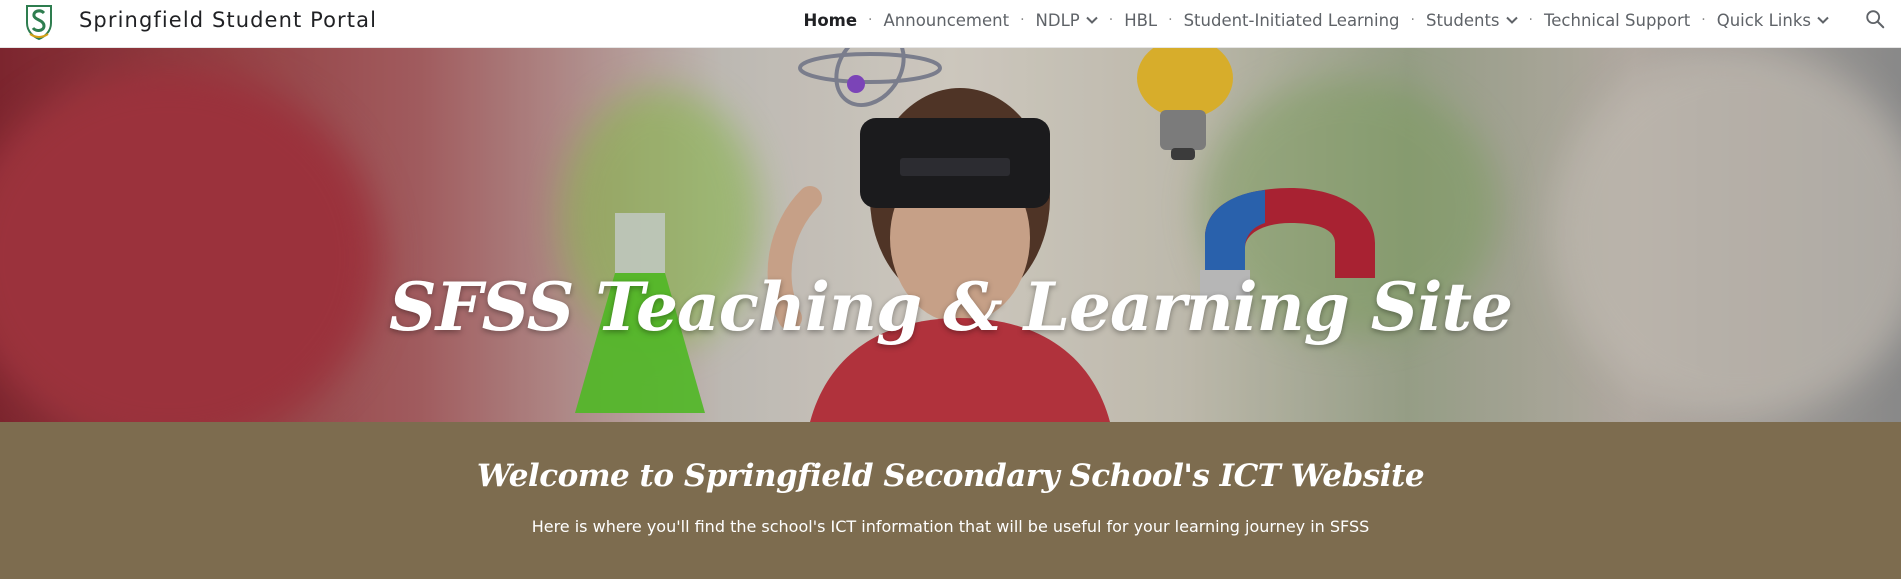  I want to click on site-title: Springfield Student Portal, so click(228, 20).